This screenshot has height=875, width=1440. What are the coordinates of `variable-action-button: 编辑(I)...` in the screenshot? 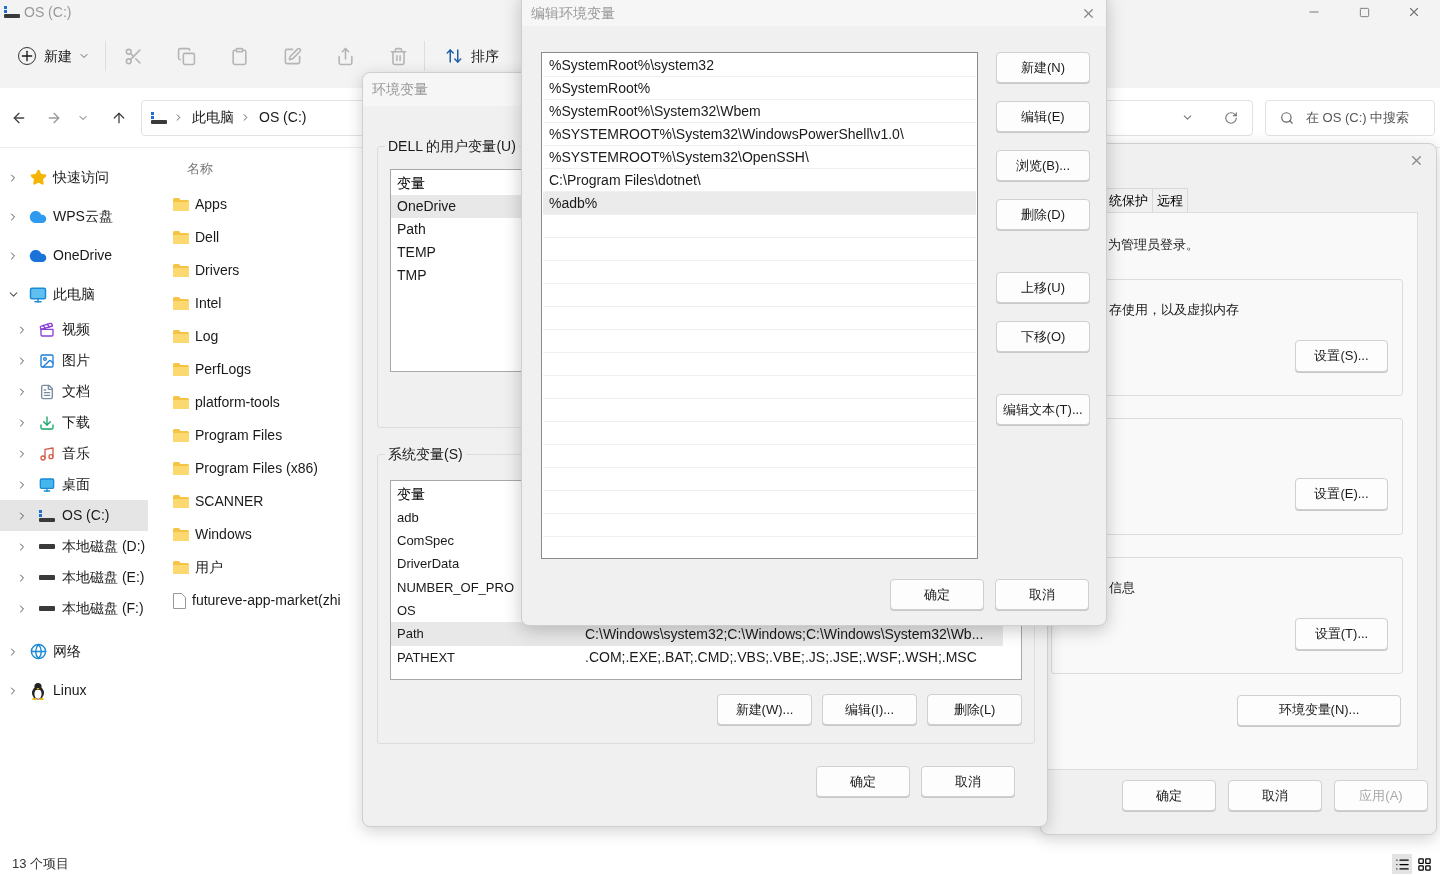 It's located at (869, 709).